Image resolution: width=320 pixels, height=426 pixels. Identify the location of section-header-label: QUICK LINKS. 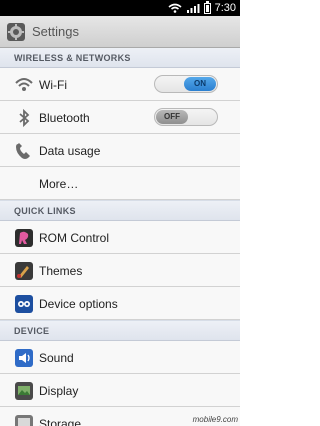
(45, 211).